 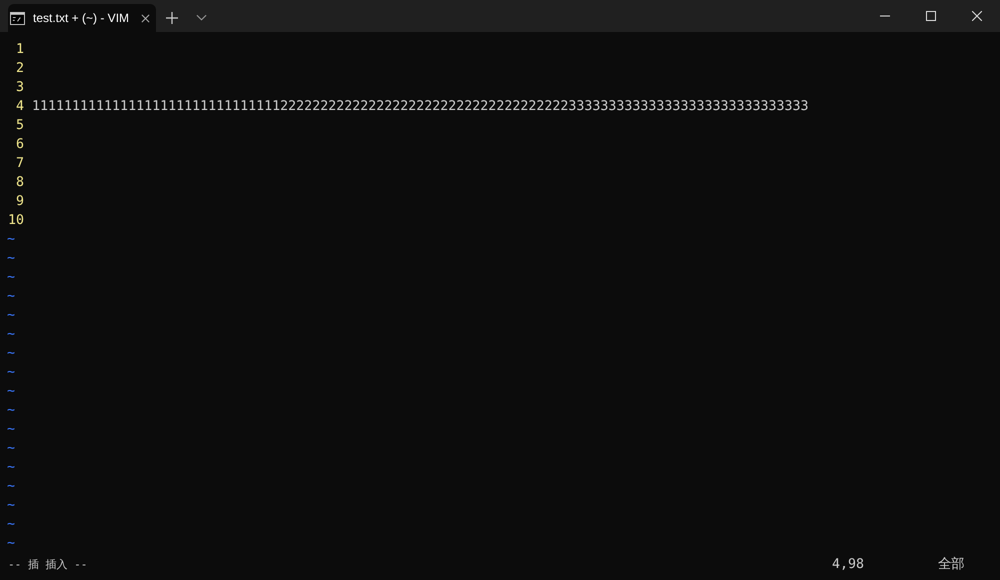 I want to click on line-number: 2, so click(x=19, y=69).